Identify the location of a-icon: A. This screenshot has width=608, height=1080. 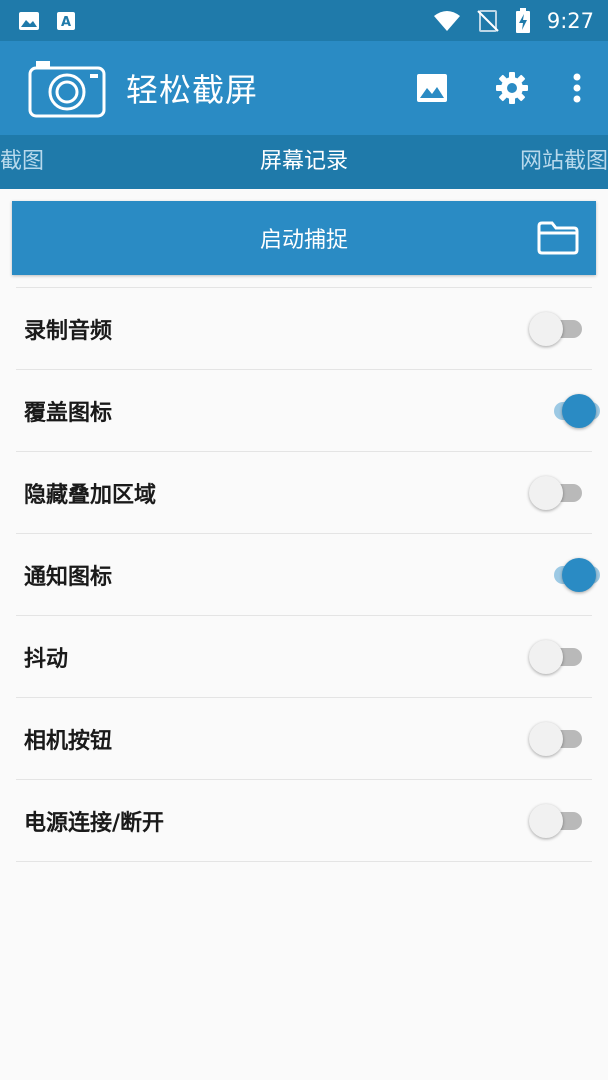
(66, 20).